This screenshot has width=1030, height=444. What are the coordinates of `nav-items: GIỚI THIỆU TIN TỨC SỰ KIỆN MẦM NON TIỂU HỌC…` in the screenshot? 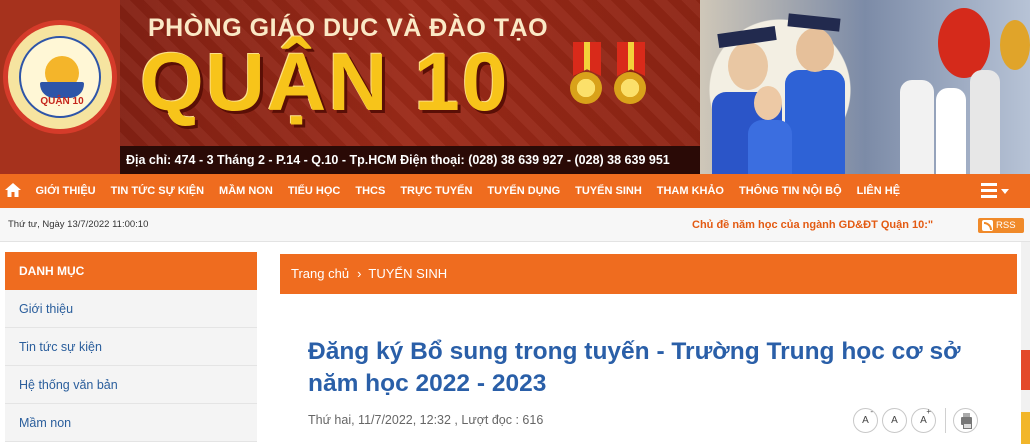 It's located at (468, 191).